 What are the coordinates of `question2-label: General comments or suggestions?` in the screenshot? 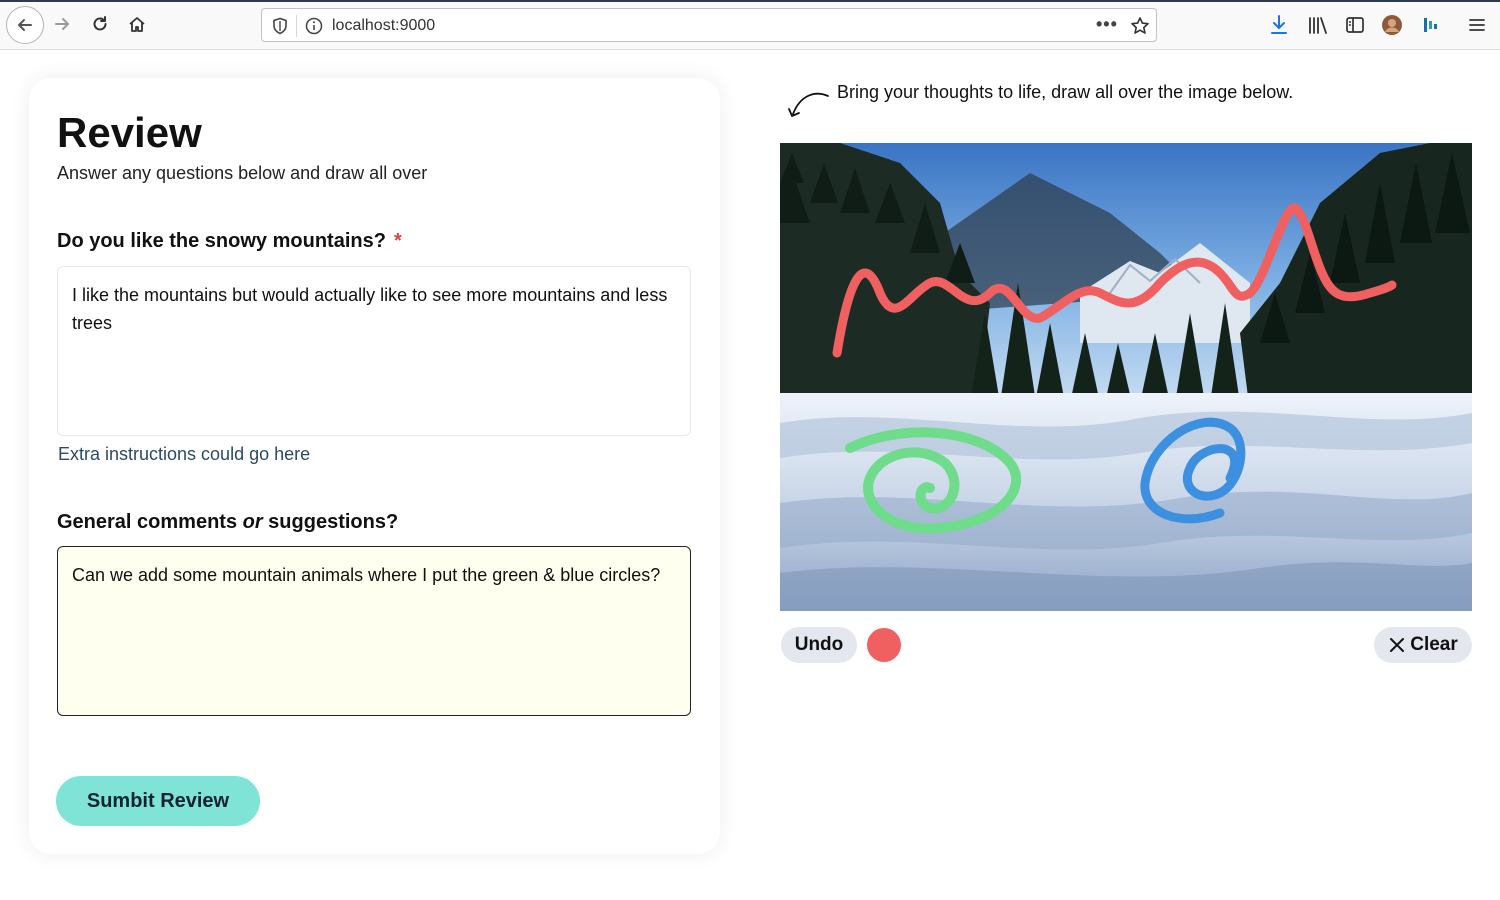 It's located at (227, 522).